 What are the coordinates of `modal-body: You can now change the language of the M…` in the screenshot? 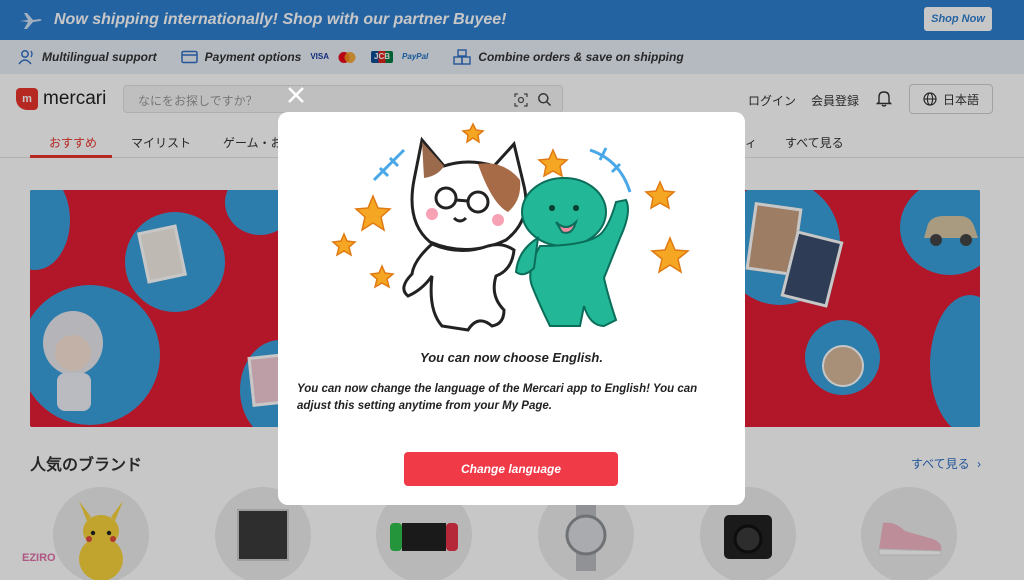 It's located at (497, 397).